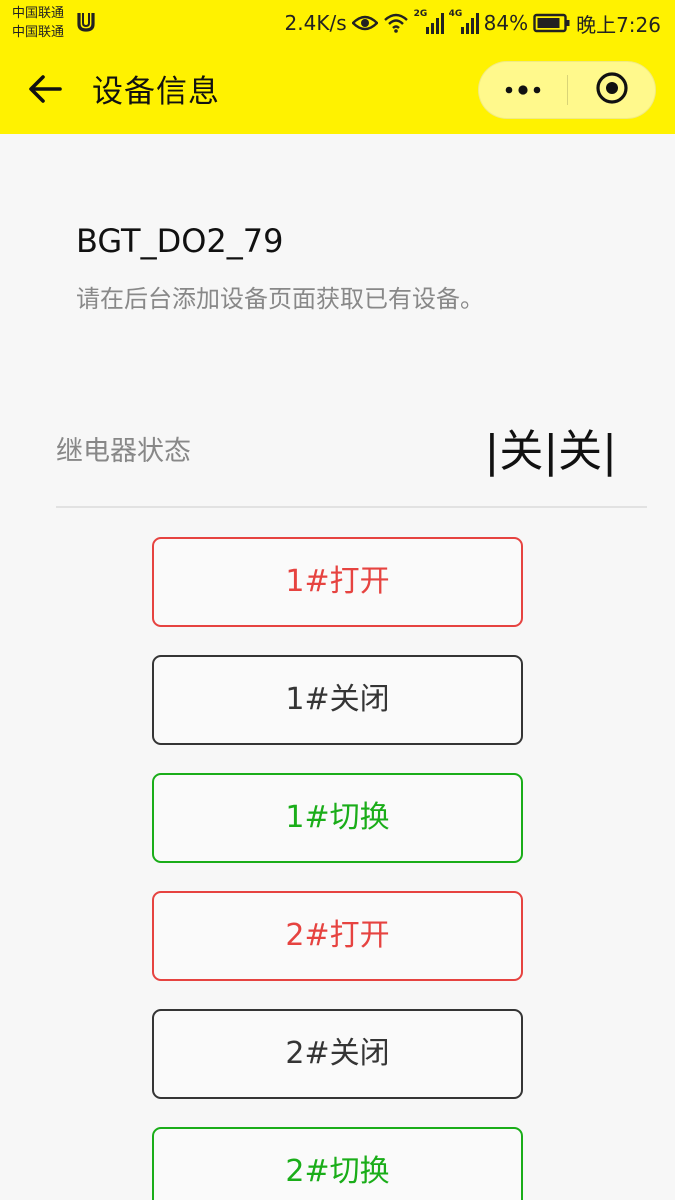 This screenshot has width=675, height=1200. I want to click on relay2-open-button: 2#打开, so click(337, 936).